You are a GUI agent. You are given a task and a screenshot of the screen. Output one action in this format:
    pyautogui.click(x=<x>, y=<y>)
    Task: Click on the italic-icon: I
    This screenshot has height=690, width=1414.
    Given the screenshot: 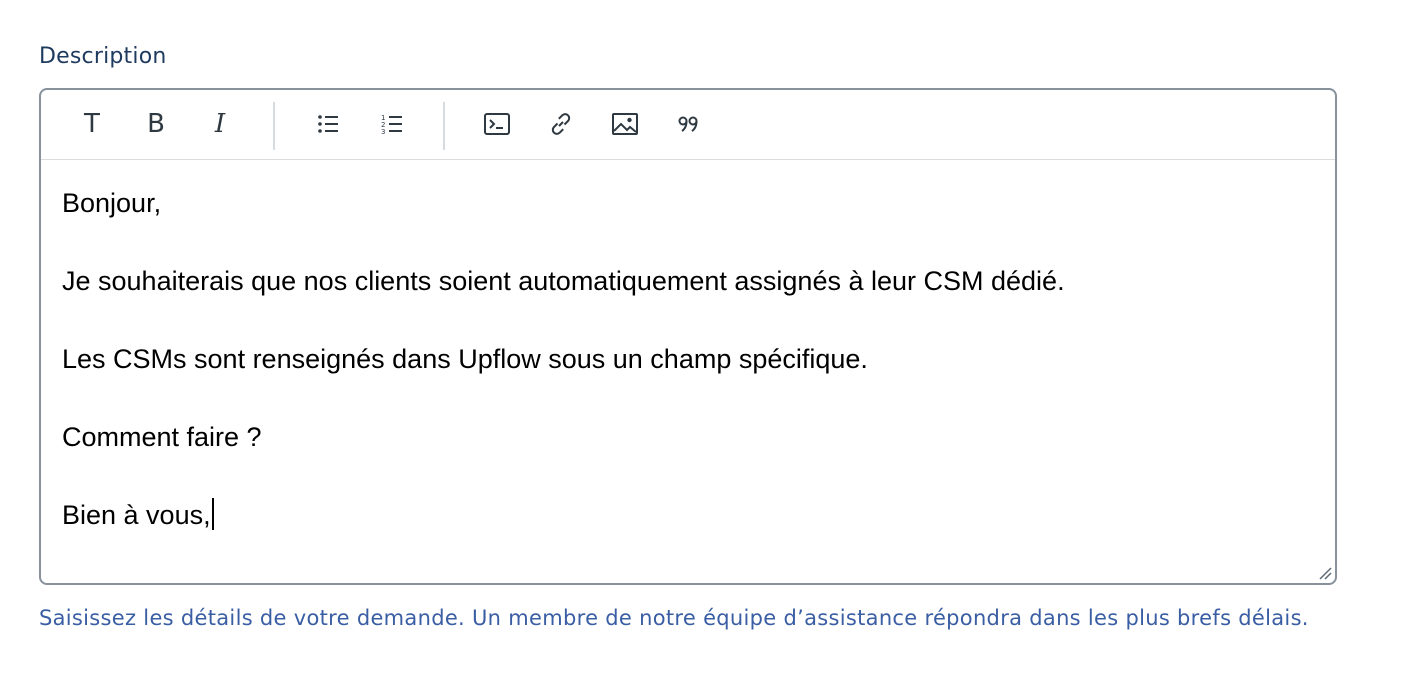 What is the action you would take?
    pyautogui.click(x=220, y=124)
    